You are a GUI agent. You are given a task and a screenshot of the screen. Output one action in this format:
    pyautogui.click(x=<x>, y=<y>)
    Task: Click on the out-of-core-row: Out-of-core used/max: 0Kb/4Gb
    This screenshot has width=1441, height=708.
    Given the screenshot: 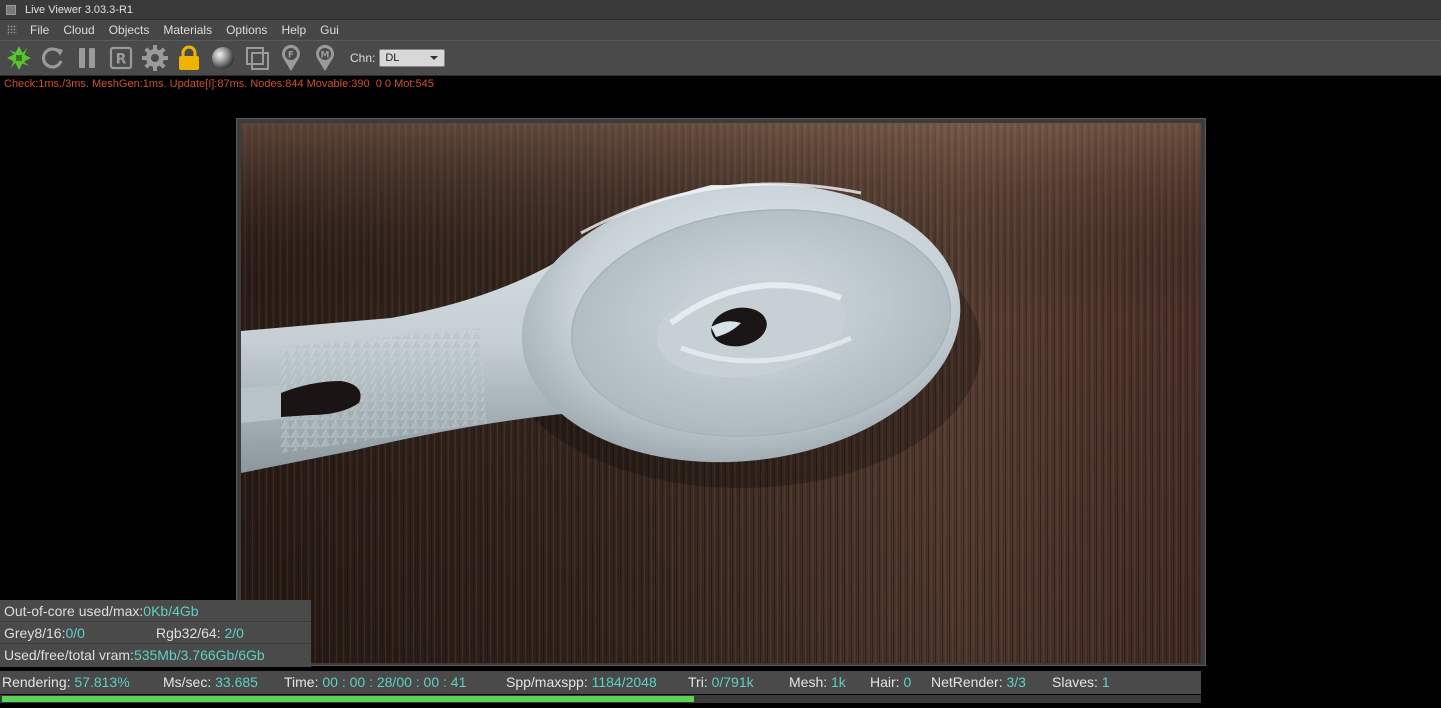 What is the action you would take?
    pyautogui.click(x=155, y=611)
    